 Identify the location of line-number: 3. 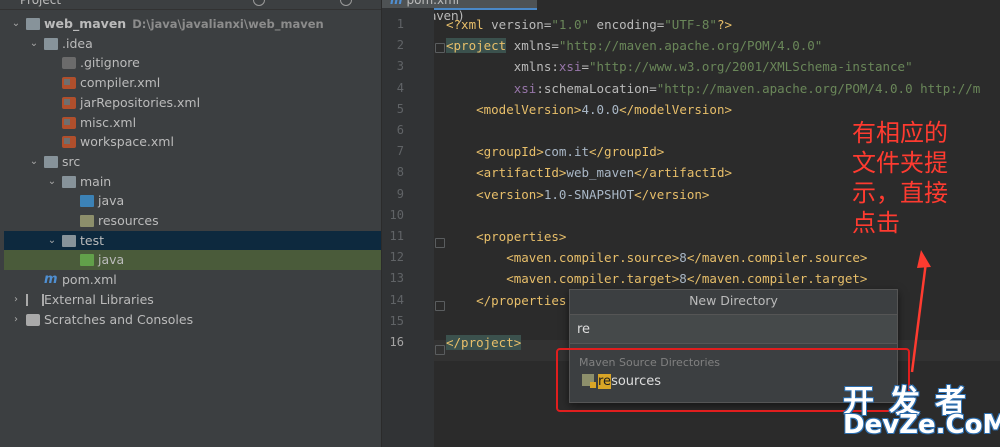
(400, 66).